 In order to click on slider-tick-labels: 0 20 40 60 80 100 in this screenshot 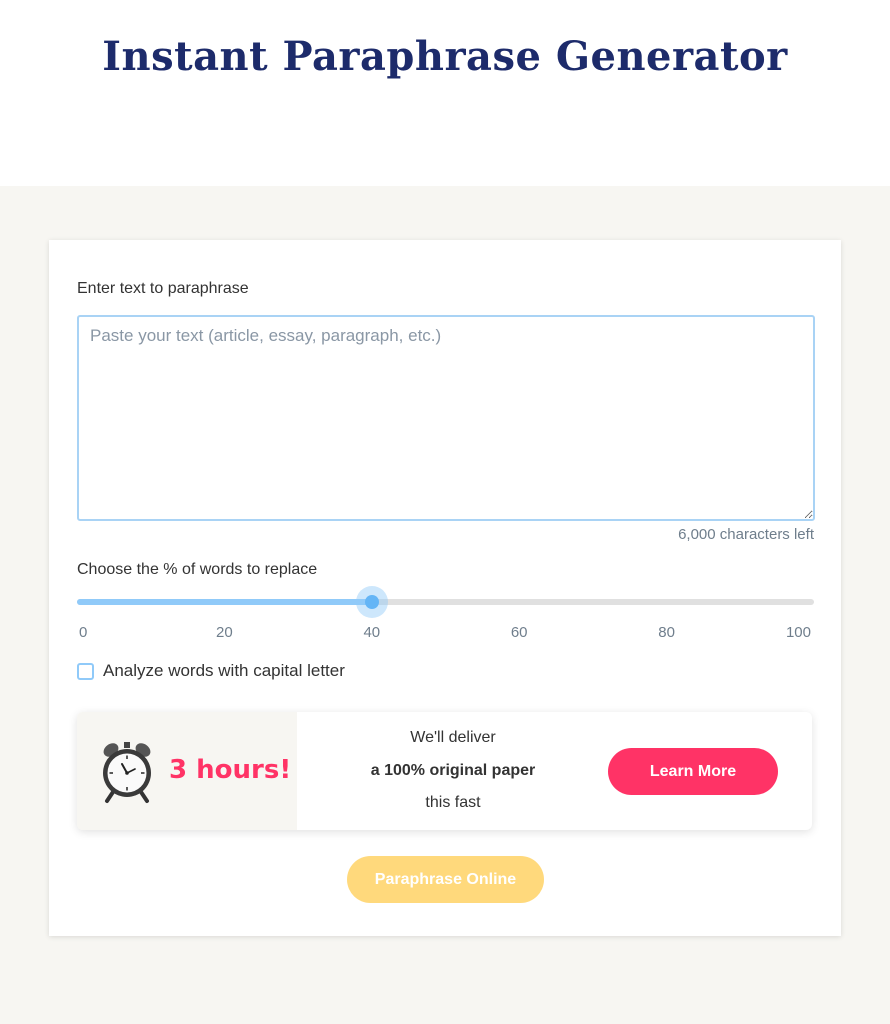, I will do `click(445, 634)`.